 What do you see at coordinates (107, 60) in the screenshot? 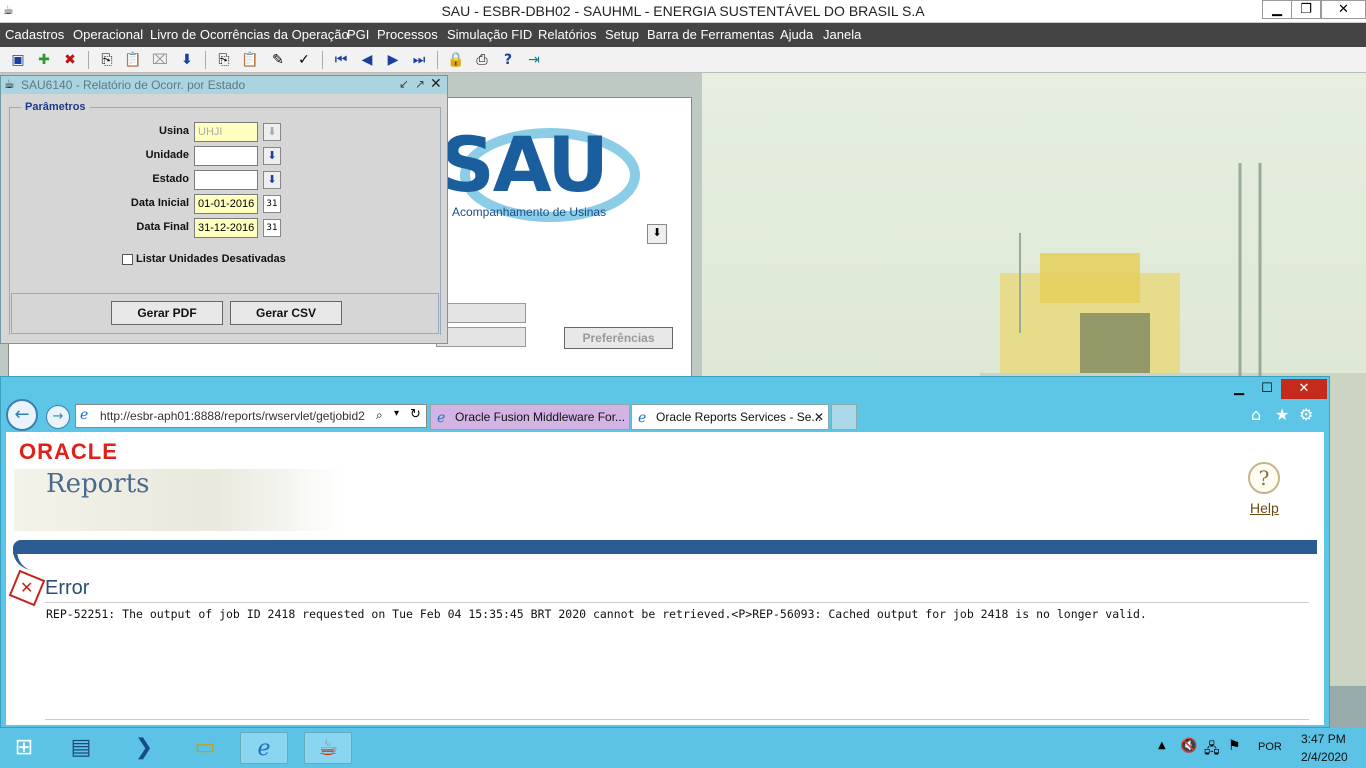
I see `copy-record-icon: ⎘` at bounding box center [107, 60].